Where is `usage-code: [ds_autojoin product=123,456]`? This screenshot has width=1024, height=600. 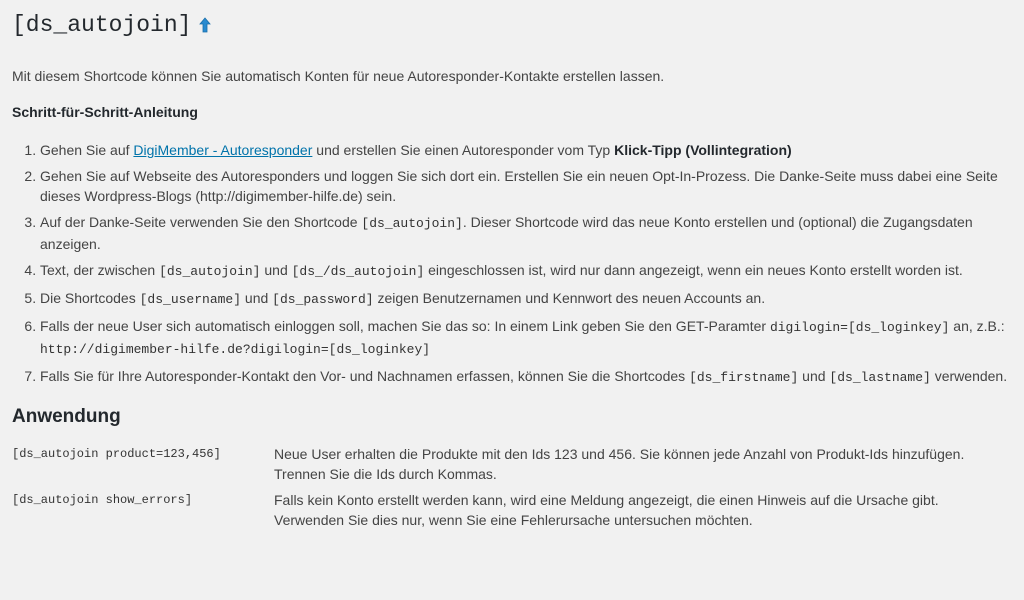 usage-code: [ds_autojoin product=123,456] is located at coordinates (116, 454).